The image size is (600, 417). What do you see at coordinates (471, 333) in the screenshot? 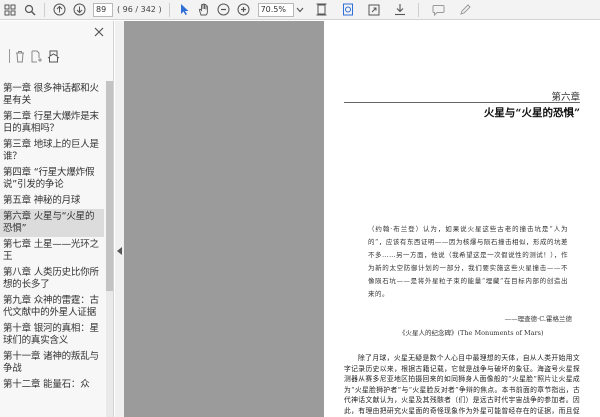
I see `epigraph-source: 《火星人的纪念碑》(The Monuments of Mars)` at bounding box center [471, 333].